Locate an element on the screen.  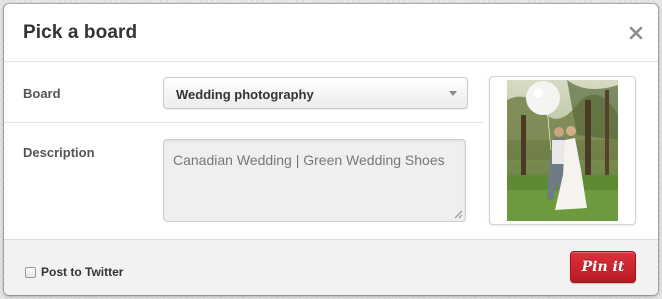
board-select: Wedding photography is located at coordinates (315, 93).